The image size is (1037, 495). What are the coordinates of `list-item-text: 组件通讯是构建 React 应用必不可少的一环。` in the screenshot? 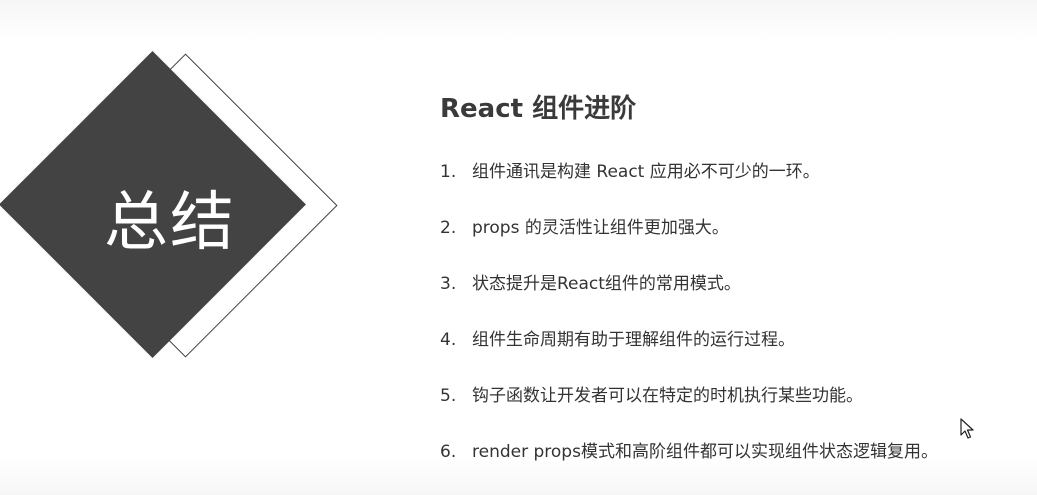 It's located at (646, 172).